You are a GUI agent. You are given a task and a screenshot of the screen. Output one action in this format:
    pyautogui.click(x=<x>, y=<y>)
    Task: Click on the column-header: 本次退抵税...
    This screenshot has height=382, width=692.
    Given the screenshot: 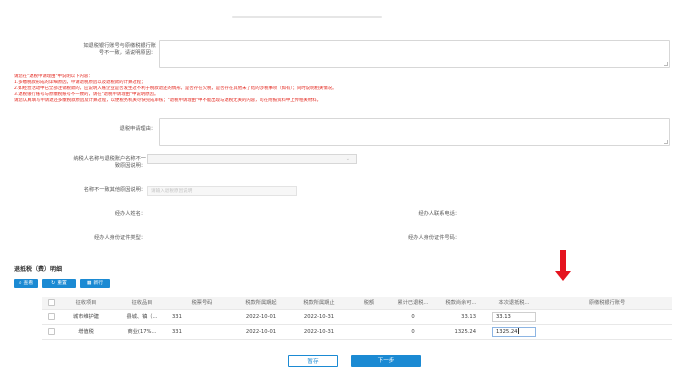 What is the action you would take?
    pyautogui.click(x=514, y=303)
    